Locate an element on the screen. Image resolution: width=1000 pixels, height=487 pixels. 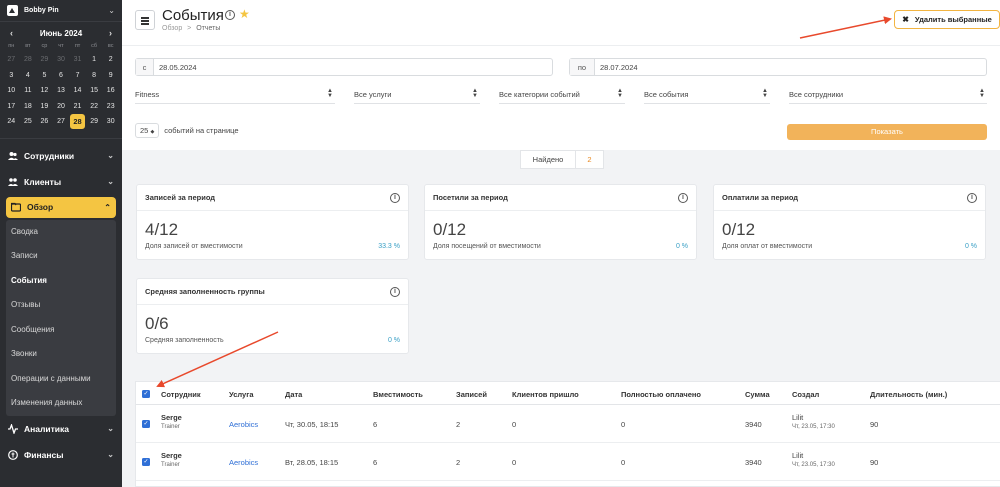
submenu-item: Операции с данными is located at coordinates (61, 379).